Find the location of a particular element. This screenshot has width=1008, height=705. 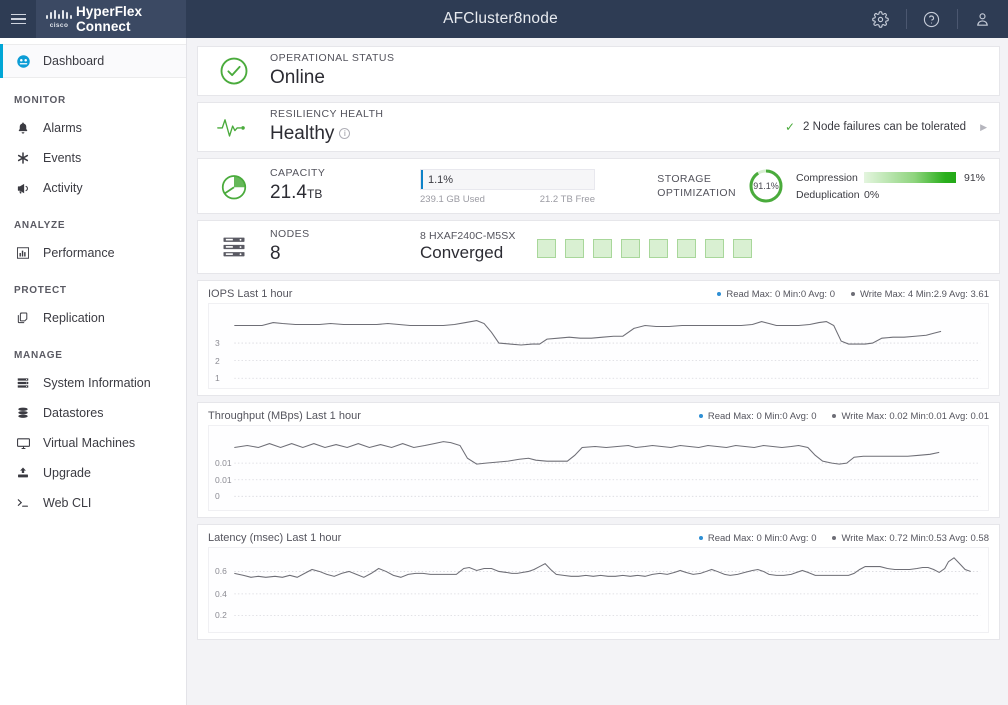

legend-item: Write Max: 0.72 Min:0.53 Avg: 0.58 is located at coordinates (910, 538).